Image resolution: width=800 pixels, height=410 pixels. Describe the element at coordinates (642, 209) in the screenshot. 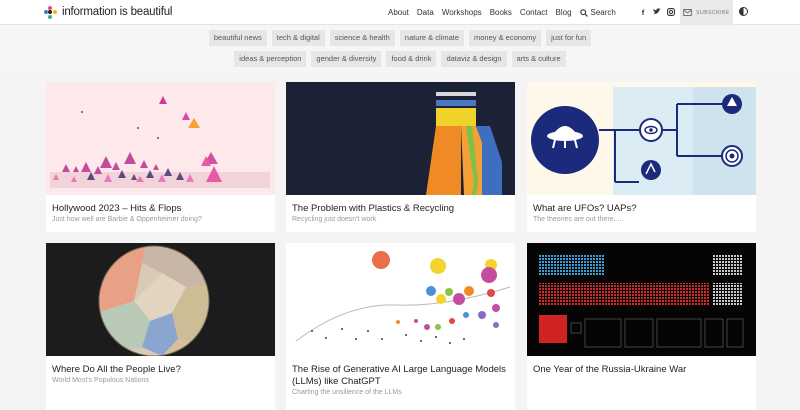

I see `article-title: What are UFOs? UAPs?` at that location.